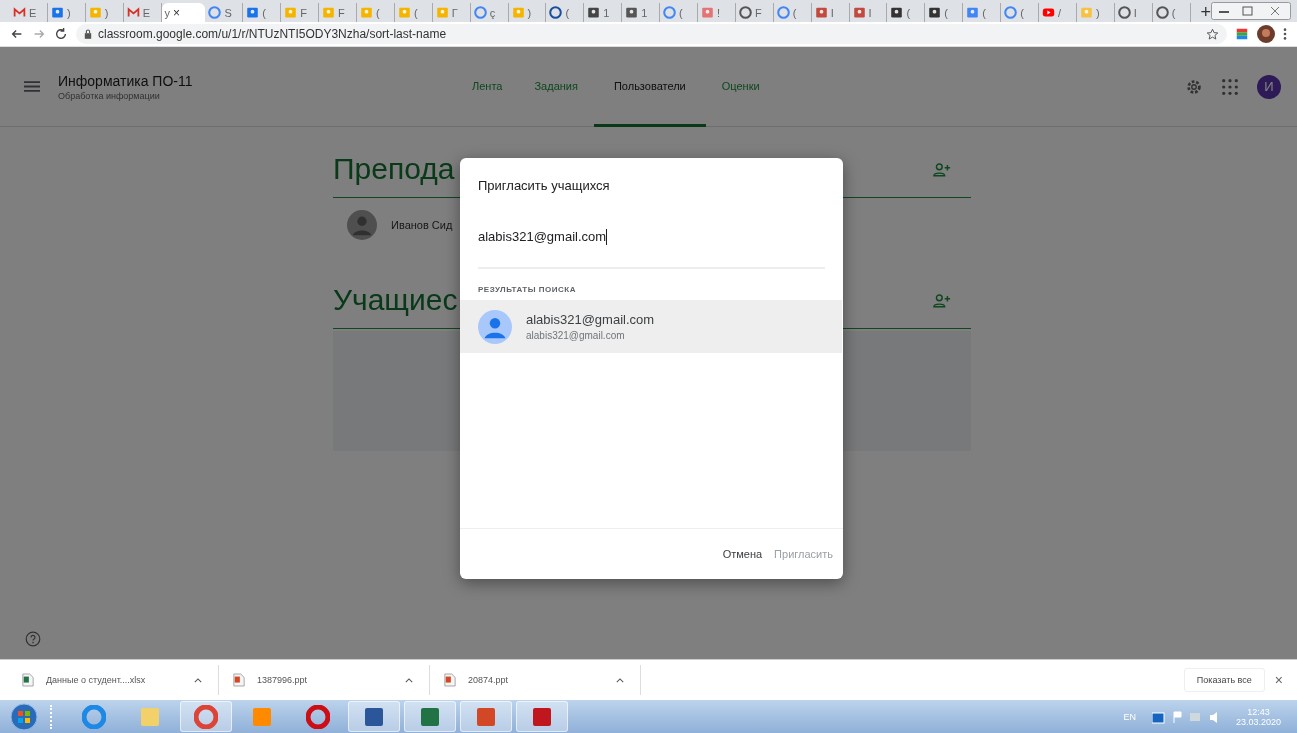  What do you see at coordinates (1212, 34) in the screenshot?
I see `bookmark-star-icon` at bounding box center [1212, 34].